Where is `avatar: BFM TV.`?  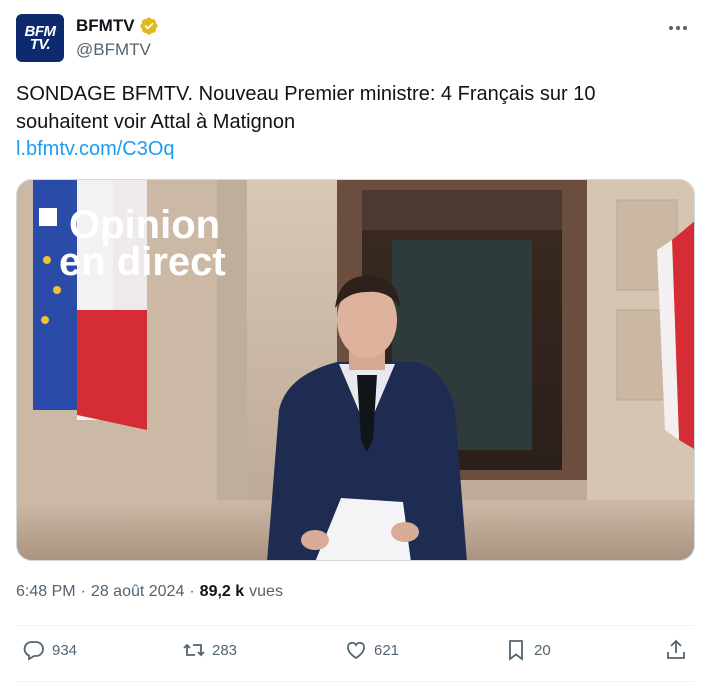 avatar: BFM TV. is located at coordinates (40, 38).